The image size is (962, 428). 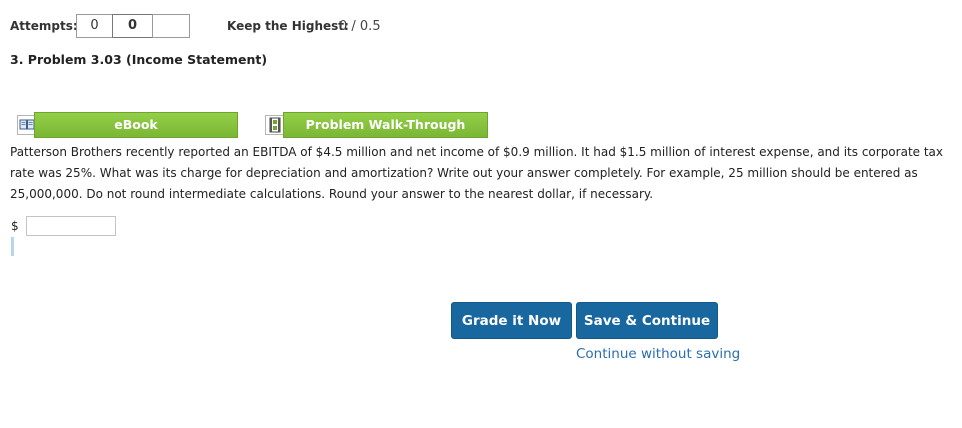 I want to click on attempts-label: Attempts:, so click(x=44, y=26).